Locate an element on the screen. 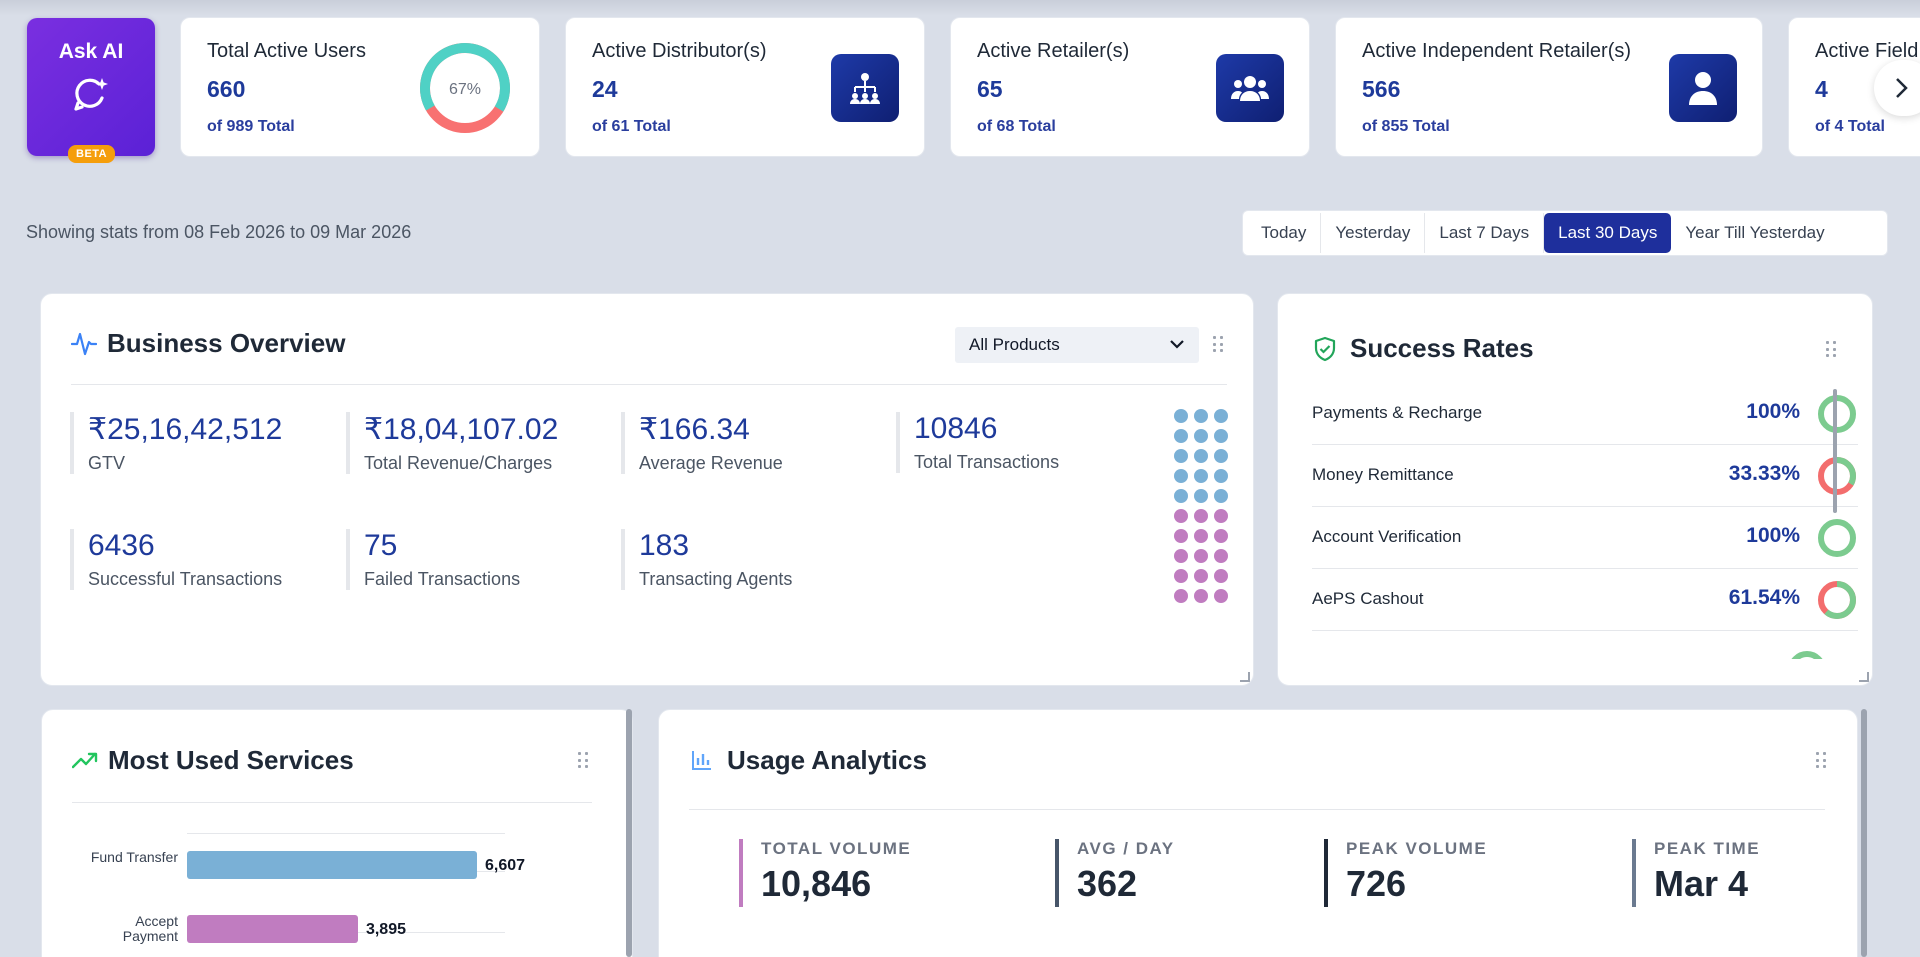 The height and width of the screenshot is (957, 1920). stat-peak-time: PEAK TIME Mar 4 is located at coordinates (1696, 873).